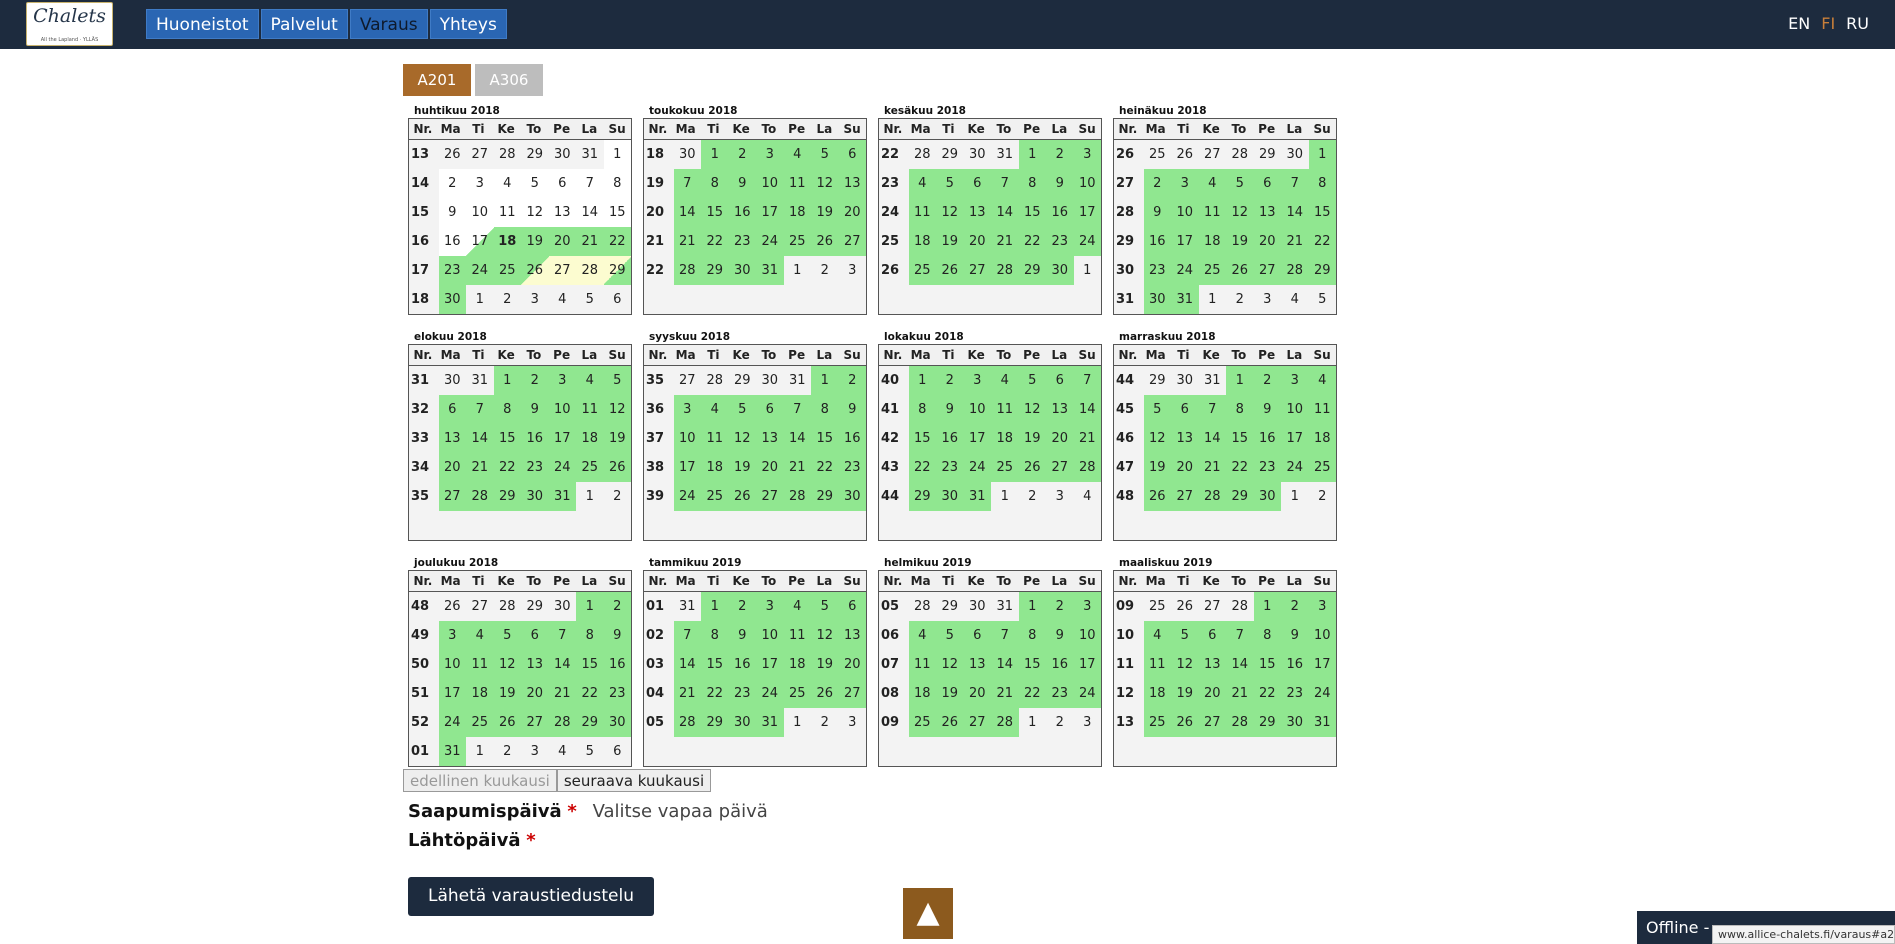 The image size is (1895, 944). I want to click on day-cell: 18, so click(797, 212).